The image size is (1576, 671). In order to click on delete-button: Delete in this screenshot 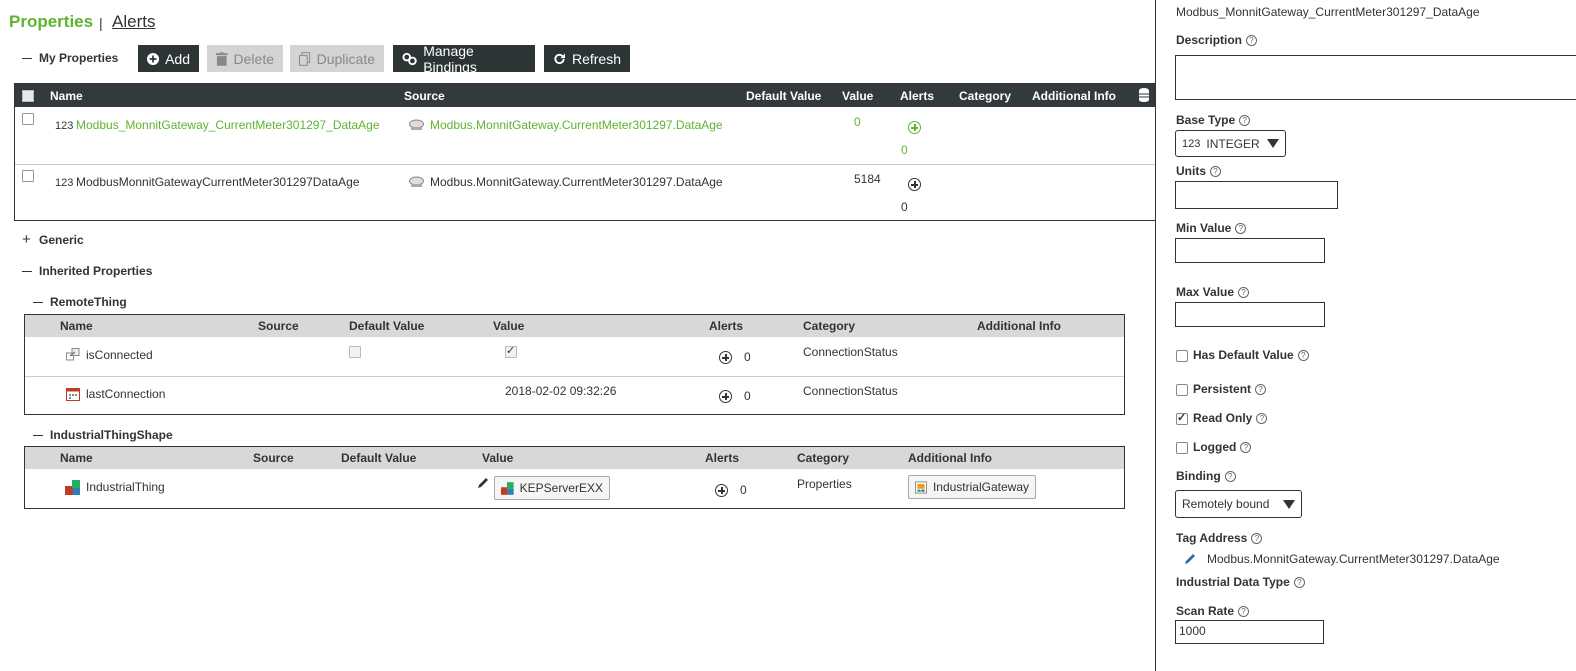, I will do `click(245, 58)`.